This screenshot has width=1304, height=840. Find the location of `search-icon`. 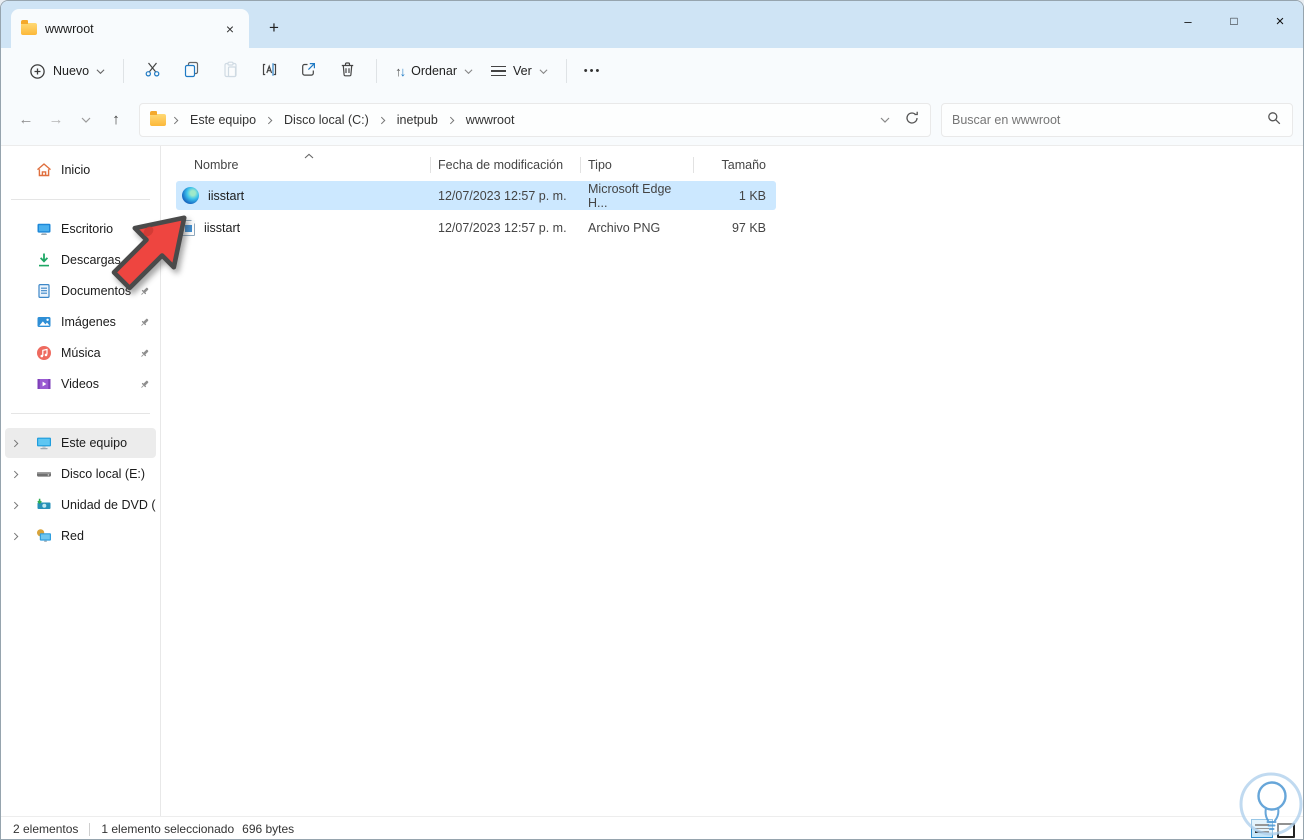

search-icon is located at coordinates (1274, 119).